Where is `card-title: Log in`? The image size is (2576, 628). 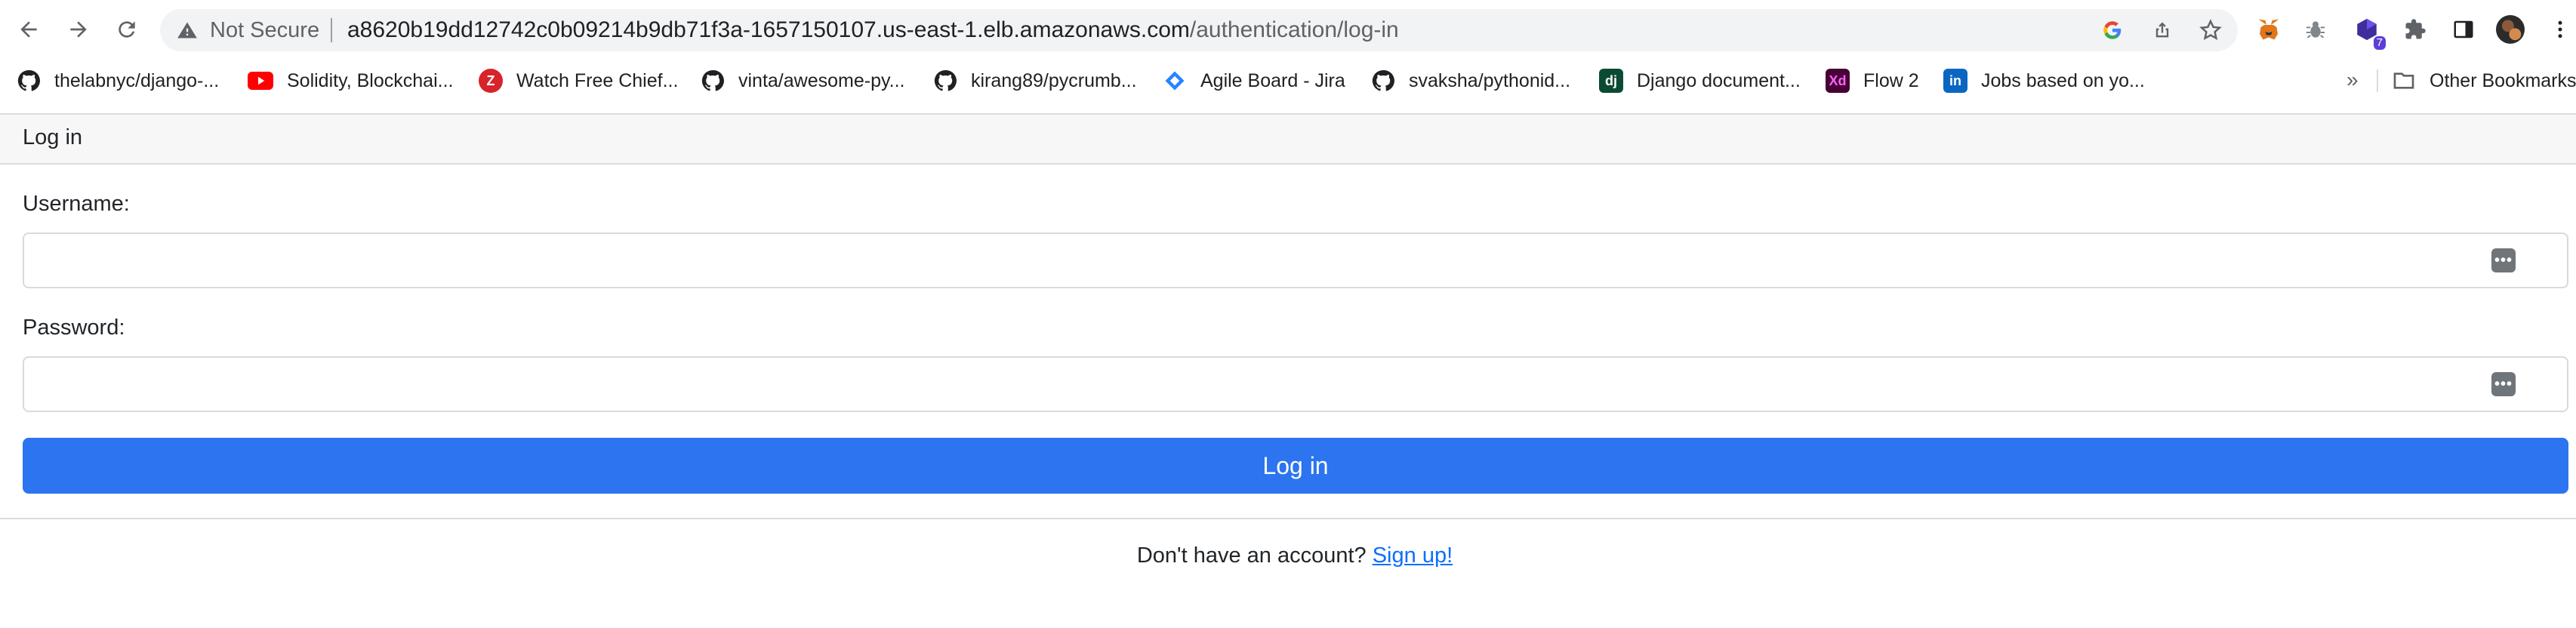
card-title: Log in is located at coordinates (53, 137).